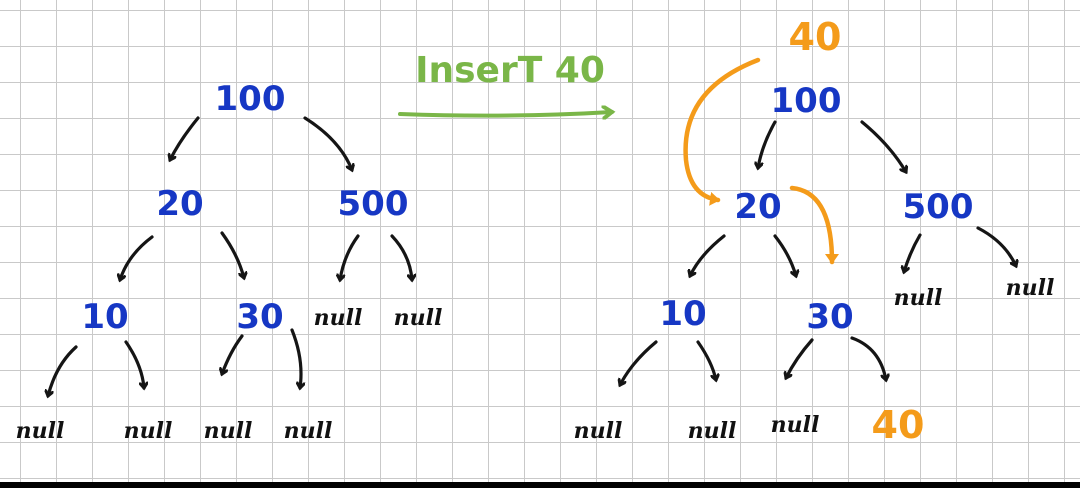 The image size is (1080, 488). Describe the element at coordinates (259, 317) in the screenshot. I see `before-node-30: 30` at that location.